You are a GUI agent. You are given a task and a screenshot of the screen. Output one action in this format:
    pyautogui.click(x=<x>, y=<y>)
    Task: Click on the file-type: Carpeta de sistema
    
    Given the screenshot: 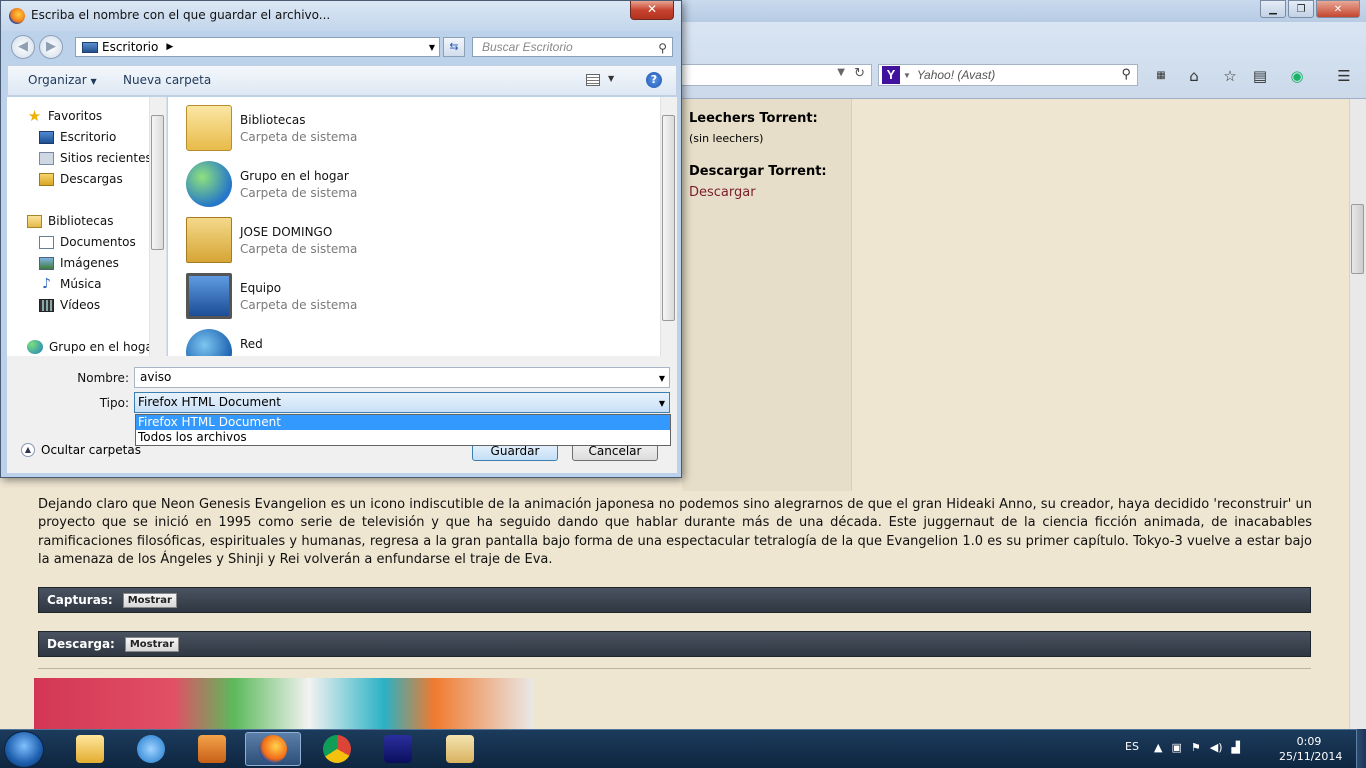 What is the action you would take?
    pyautogui.click(x=299, y=137)
    